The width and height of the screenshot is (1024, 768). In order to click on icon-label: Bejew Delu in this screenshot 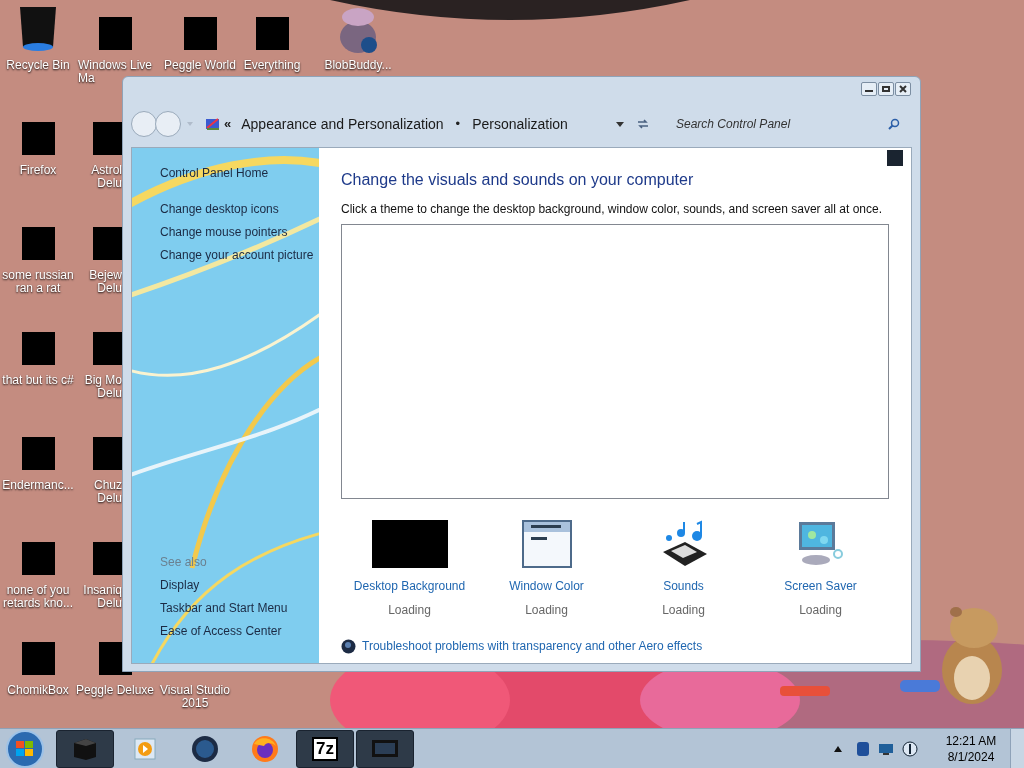, I will do `click(105, 282)`.